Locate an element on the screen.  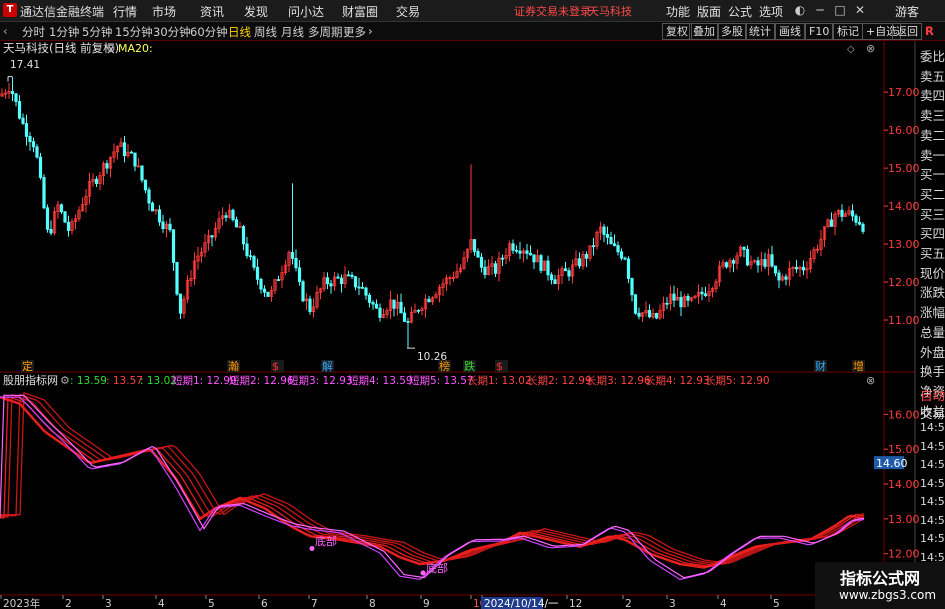
menu-item-caifuquan: 财富圈 is located at coordinates (360, 11).